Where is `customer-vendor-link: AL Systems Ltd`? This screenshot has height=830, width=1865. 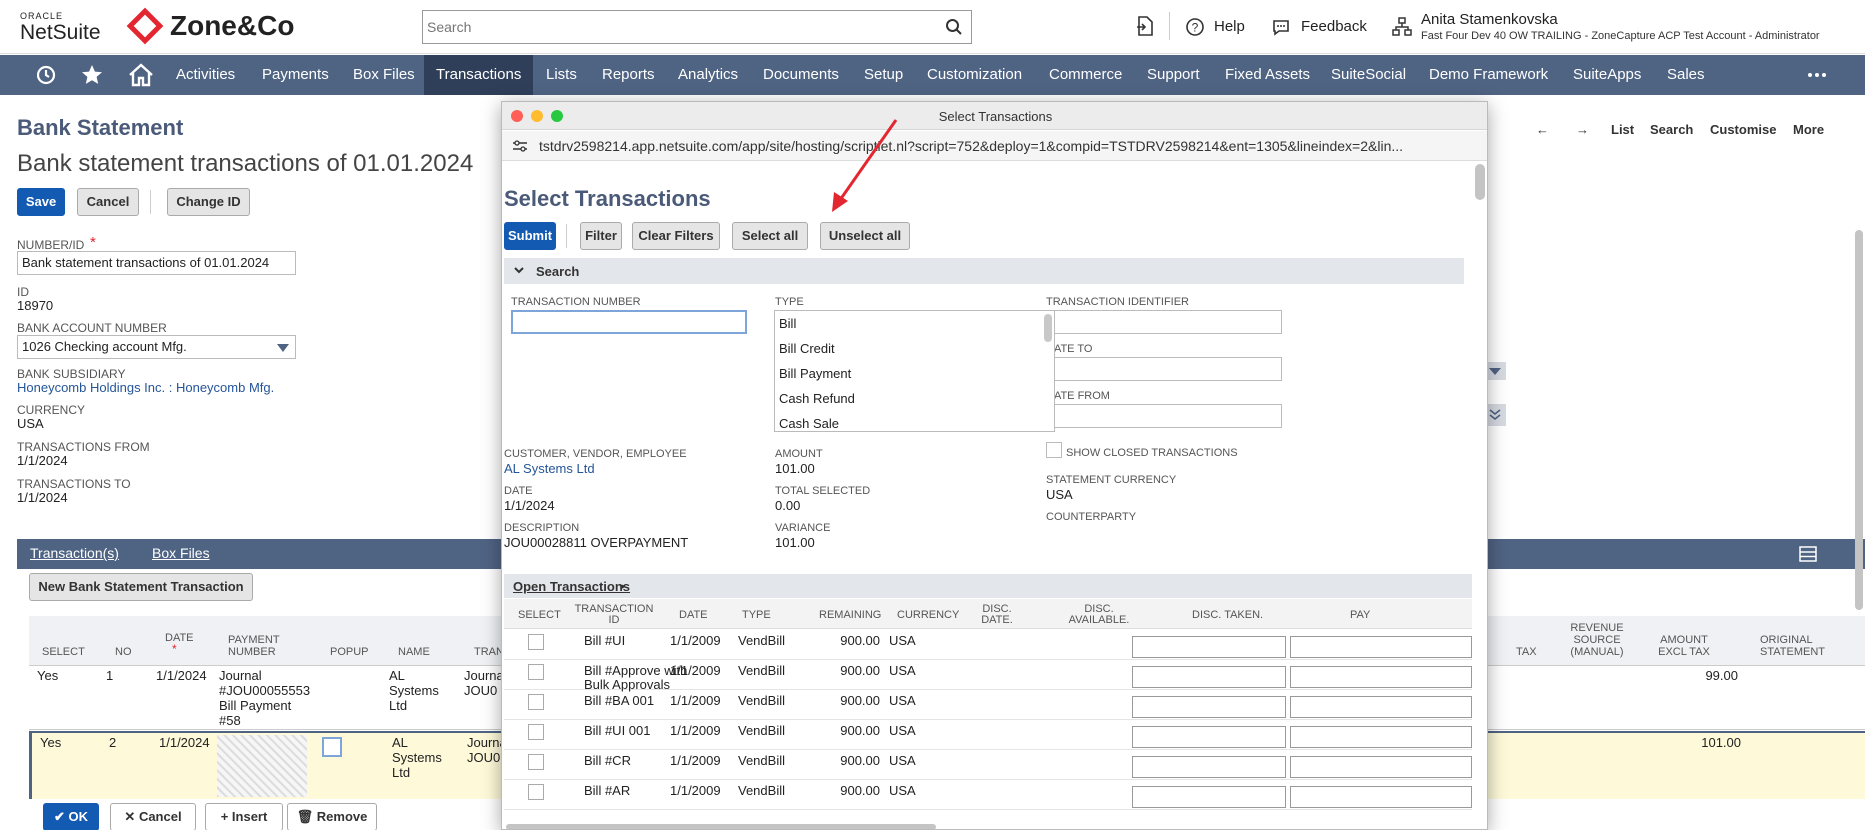 customer-vendor-link: AL Systems Ltd is located at coordinates (549, 468).